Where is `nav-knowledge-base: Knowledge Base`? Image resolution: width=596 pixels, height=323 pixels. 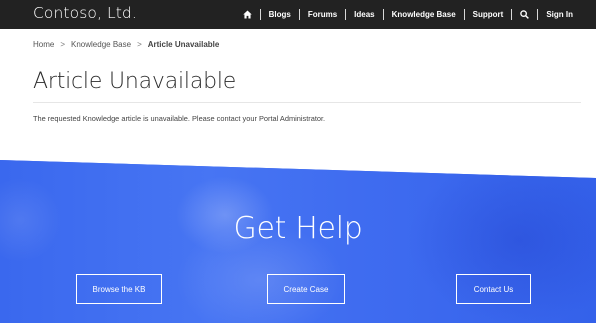
nav-knowledge-base: Knowledge Base is located at coordinates (424, 14).